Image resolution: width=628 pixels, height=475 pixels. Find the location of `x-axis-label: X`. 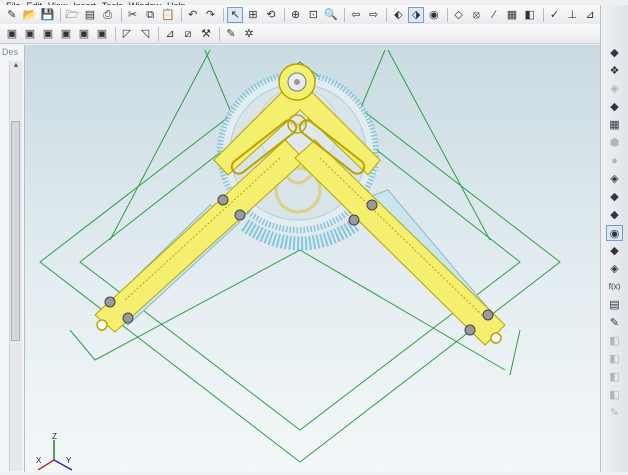

x-axis-label: X is located at coordinates (39, 460).